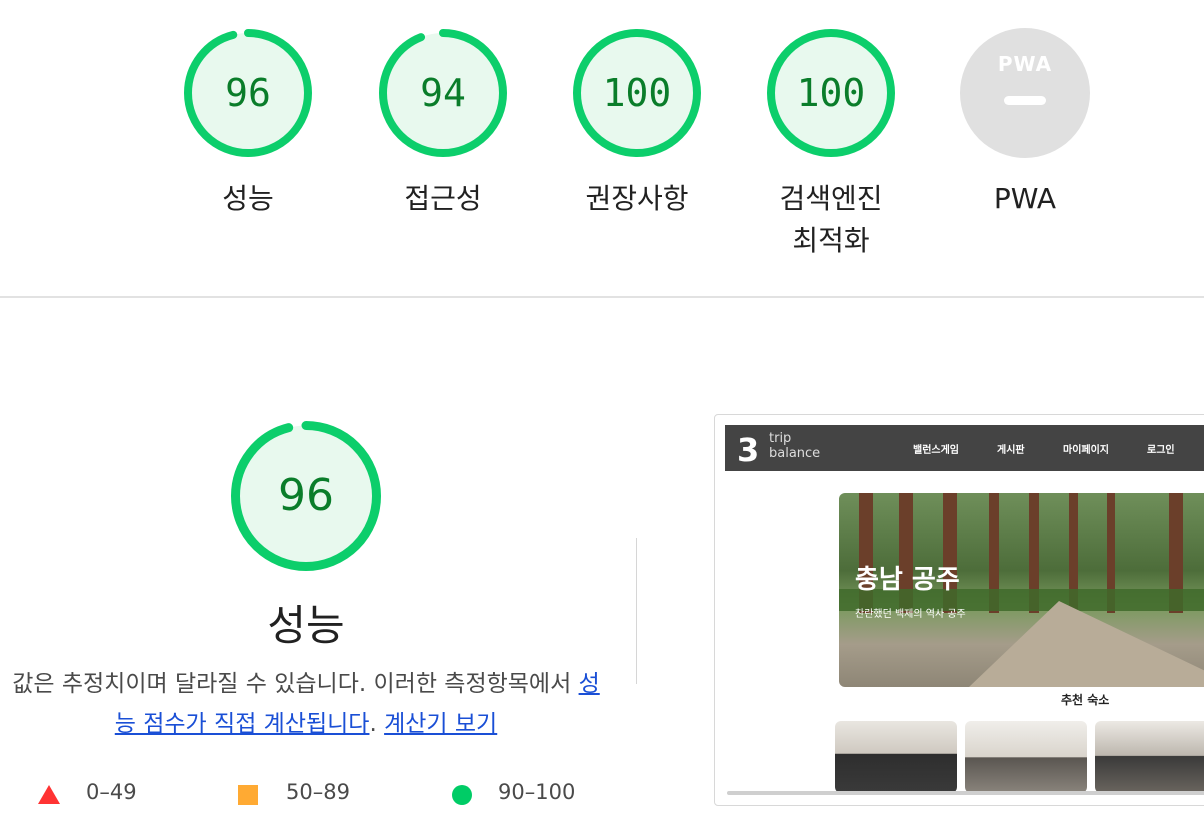  What do you see at coordinates (306, 625) in the screenshot?
I see `performance-title: 성능` at bounding box center [306, 625].